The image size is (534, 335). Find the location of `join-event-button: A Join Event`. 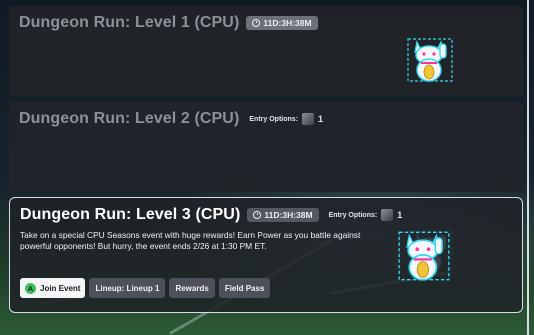

join-event-button: A Join Event is located at coordinates (53, 288).